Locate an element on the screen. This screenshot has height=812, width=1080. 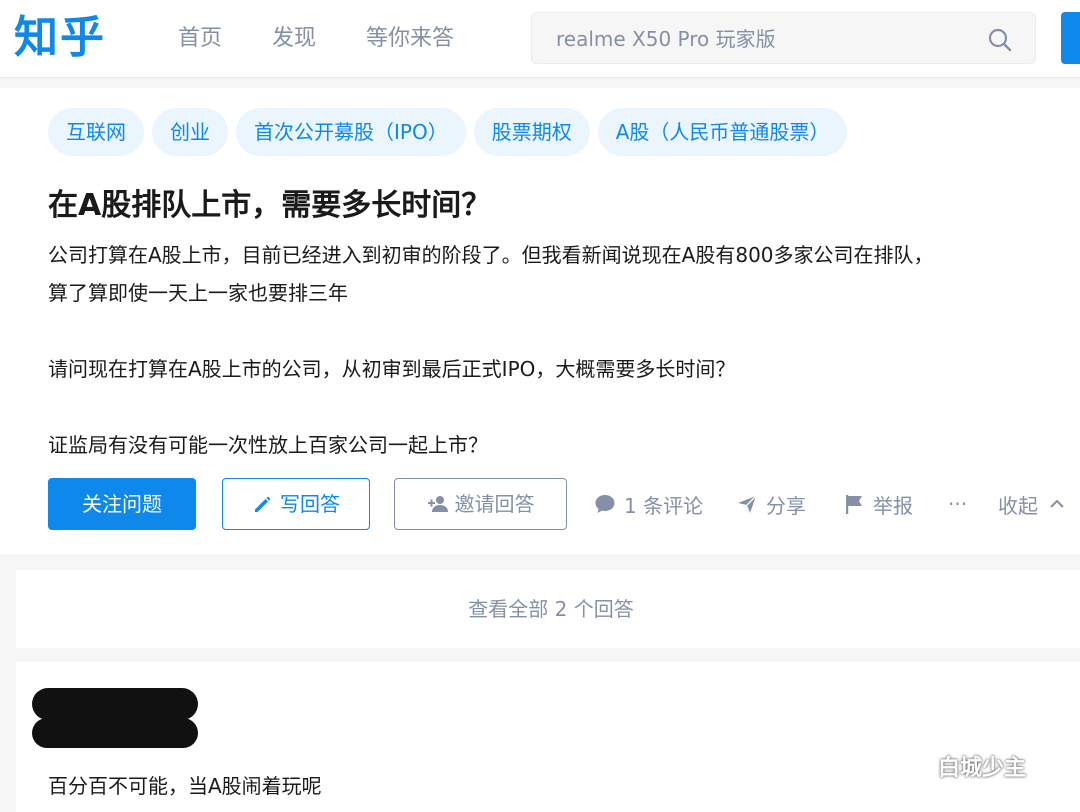
wechat-icon is located at coordinates (911, 765).